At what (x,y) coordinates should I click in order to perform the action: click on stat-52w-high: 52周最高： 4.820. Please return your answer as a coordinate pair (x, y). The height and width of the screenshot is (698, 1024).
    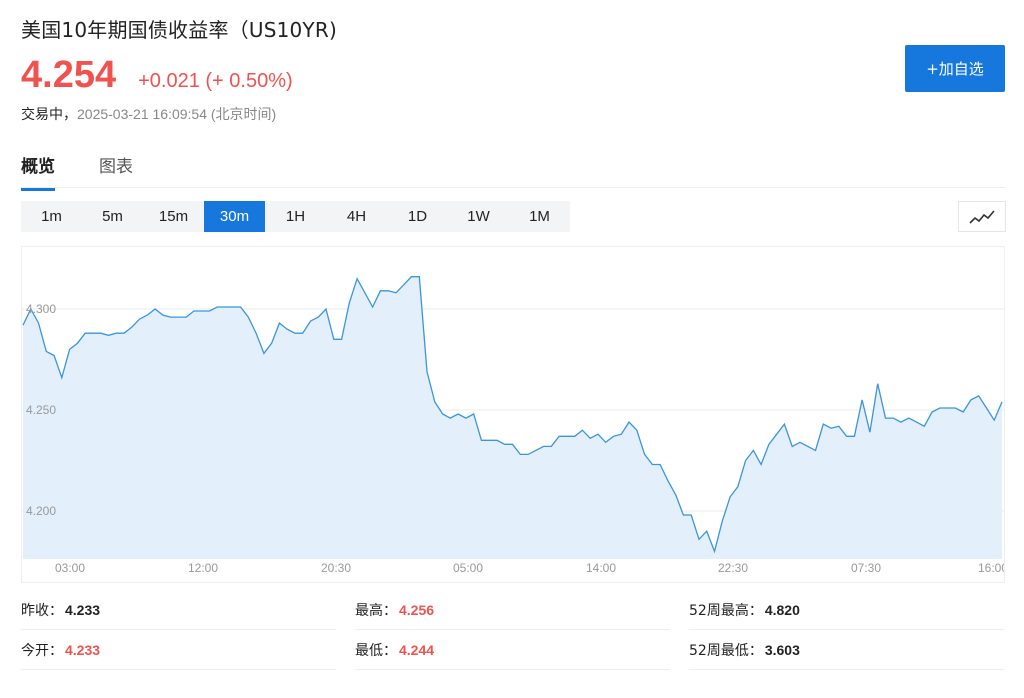
    Looking at the image, I should click on (846, 610).